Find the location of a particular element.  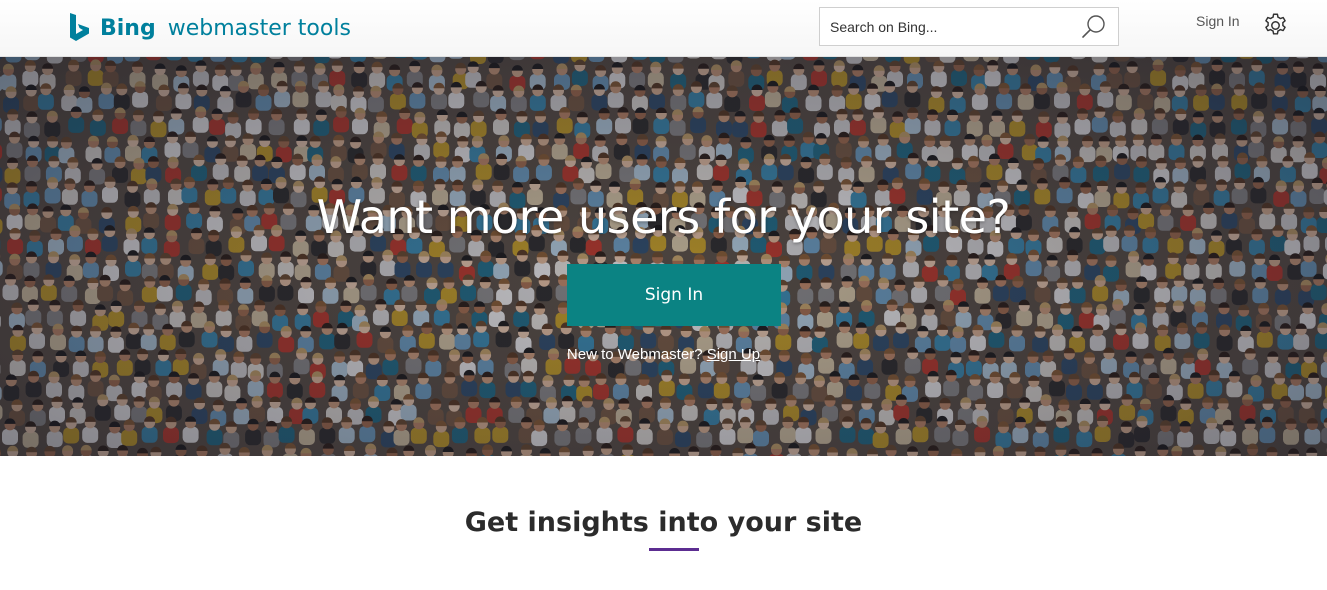

gear-icon is located at coordinates (1275, 24).